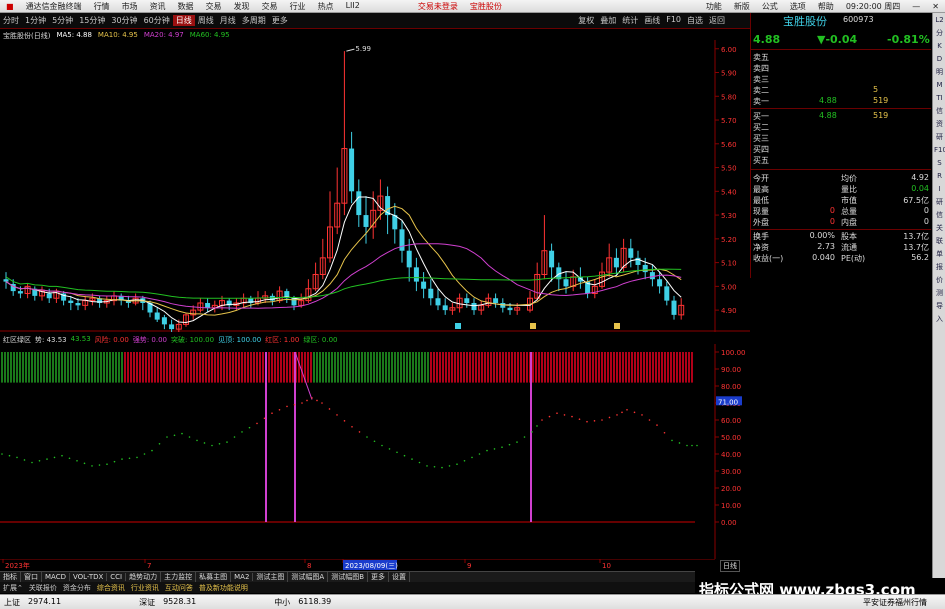 This screenshot has height=609, width=945. I want to click on tool-3: 画线, so click(652, 20).